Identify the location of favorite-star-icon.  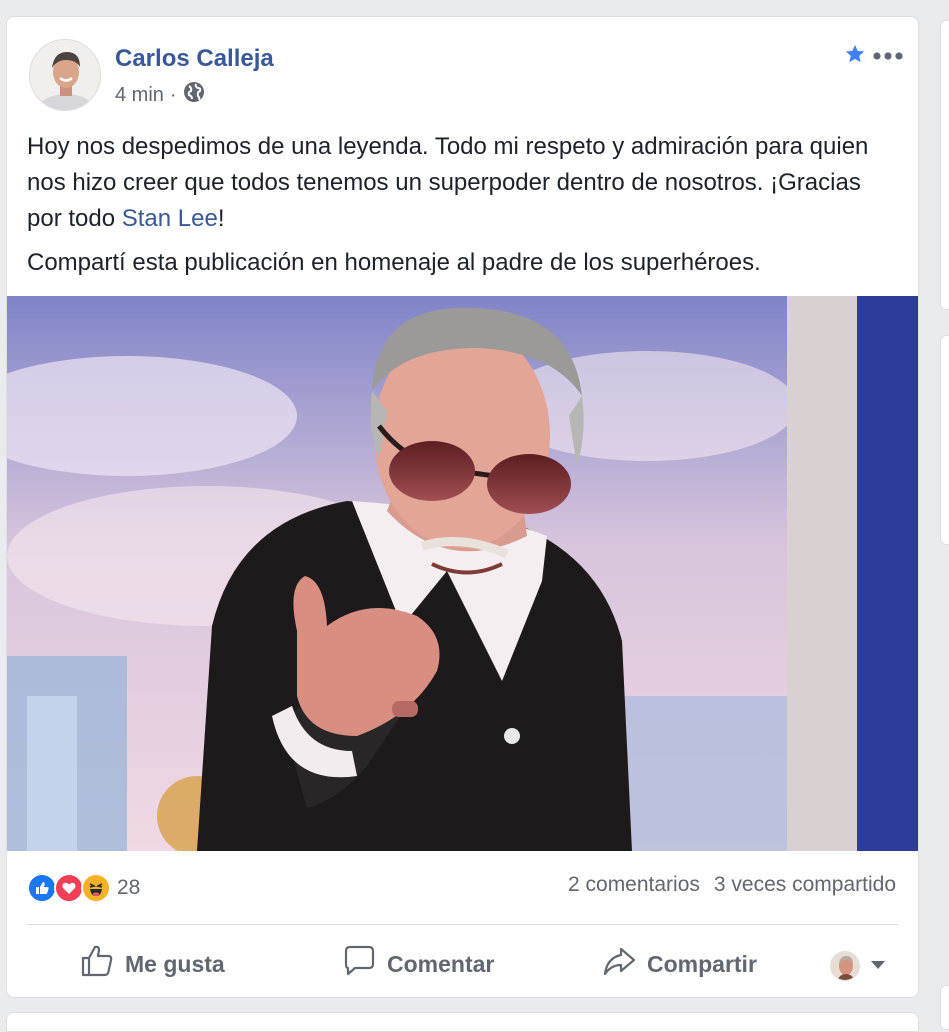
(855, 56).